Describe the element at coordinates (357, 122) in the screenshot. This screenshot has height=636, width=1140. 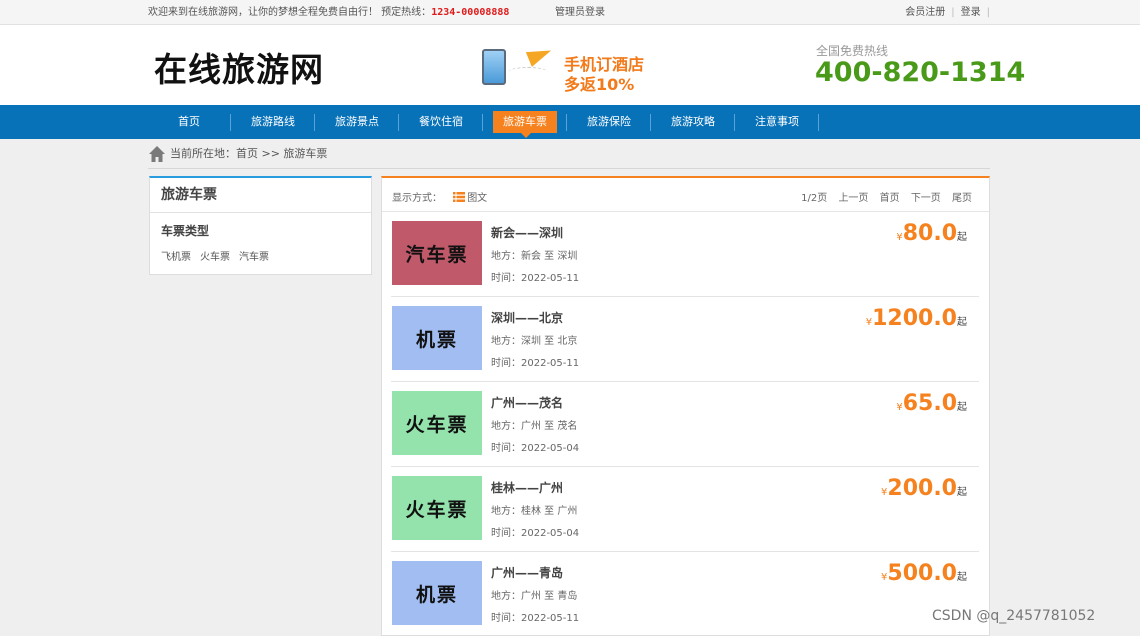
I see `nav-item-attractions: 旅游景点` at that location.